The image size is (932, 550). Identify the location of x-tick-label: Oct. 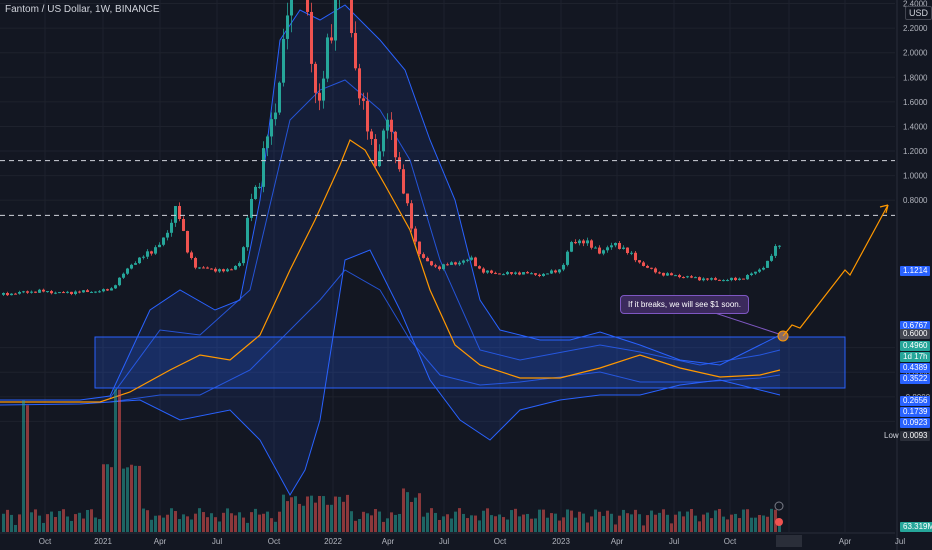
(730, 541).